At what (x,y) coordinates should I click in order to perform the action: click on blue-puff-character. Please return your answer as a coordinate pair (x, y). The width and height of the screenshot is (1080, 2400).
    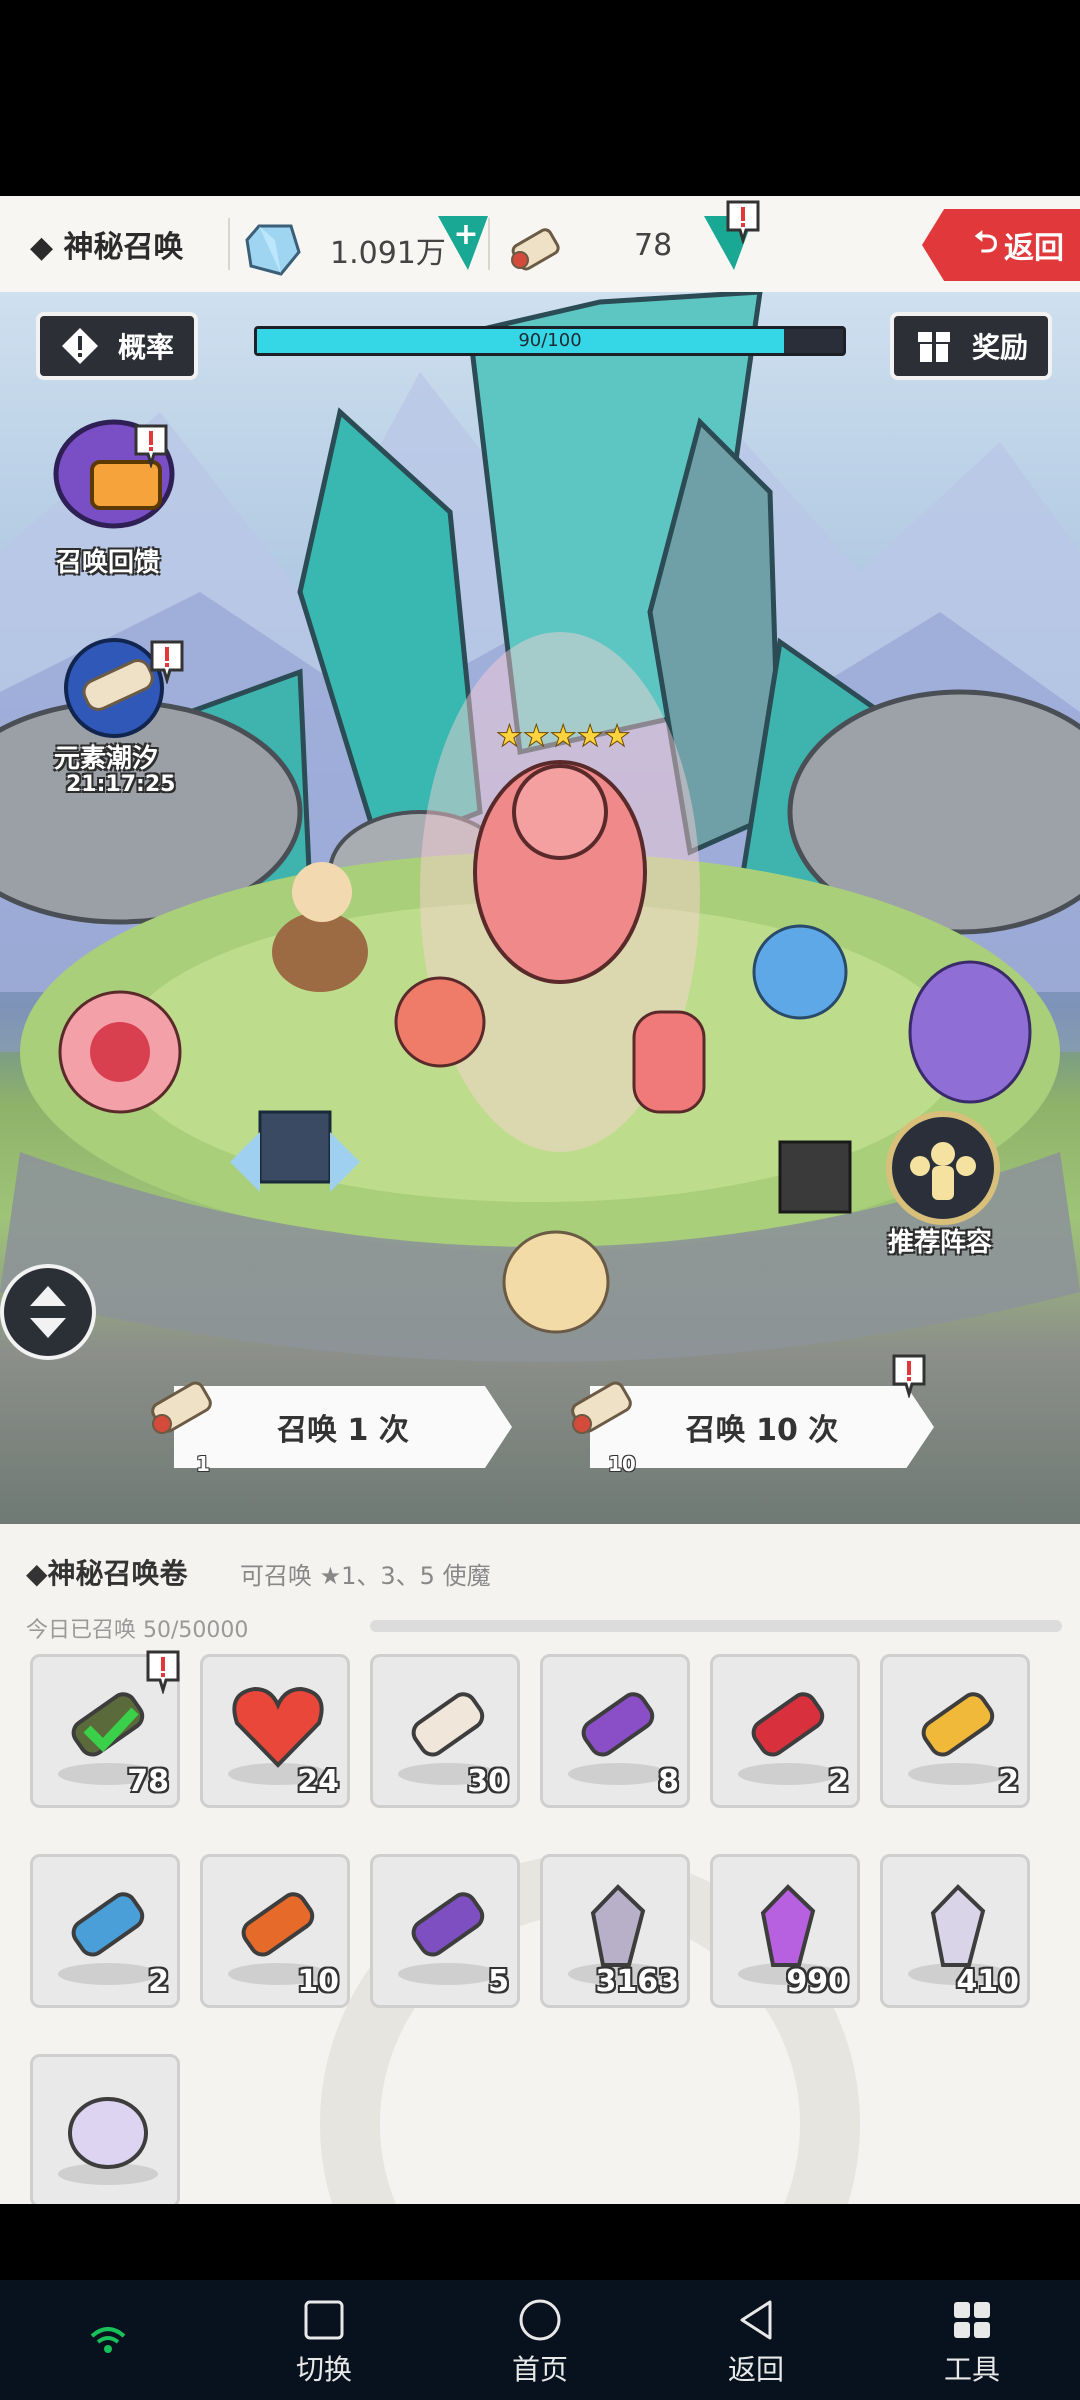
    Looking at the image, I should click on (800, 972).